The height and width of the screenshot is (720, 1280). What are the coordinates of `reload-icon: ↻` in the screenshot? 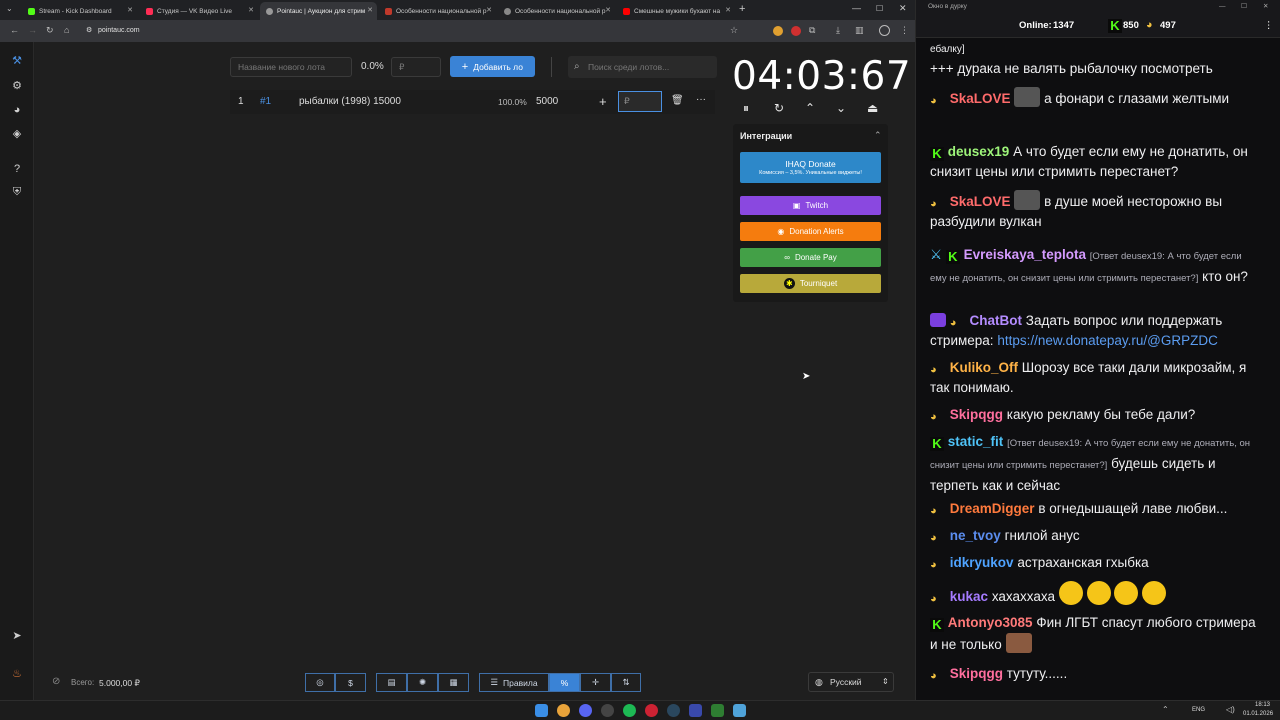 It's located at (50, 30).